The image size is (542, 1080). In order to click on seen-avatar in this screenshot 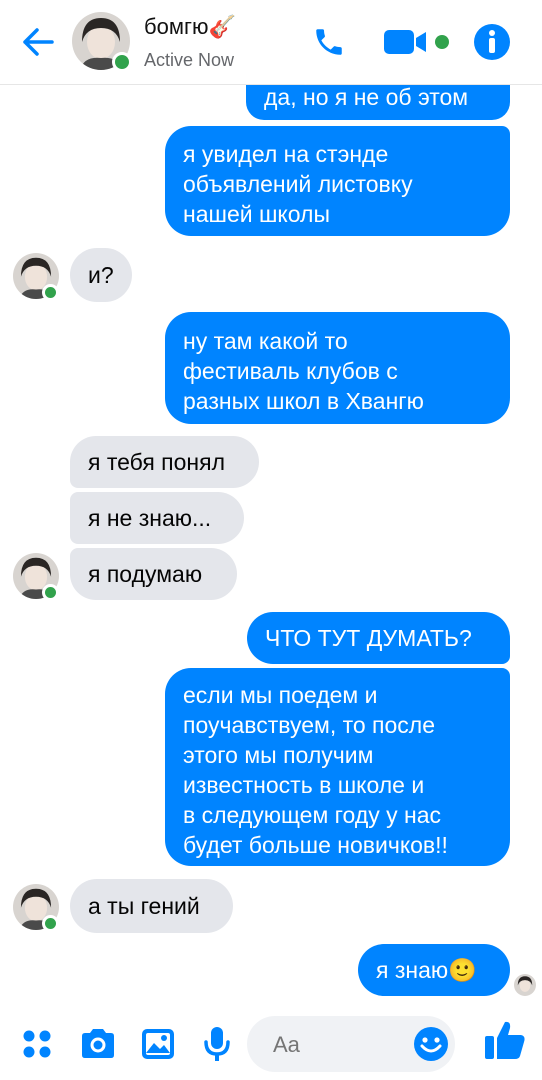, I will do `click(525, 985)`.